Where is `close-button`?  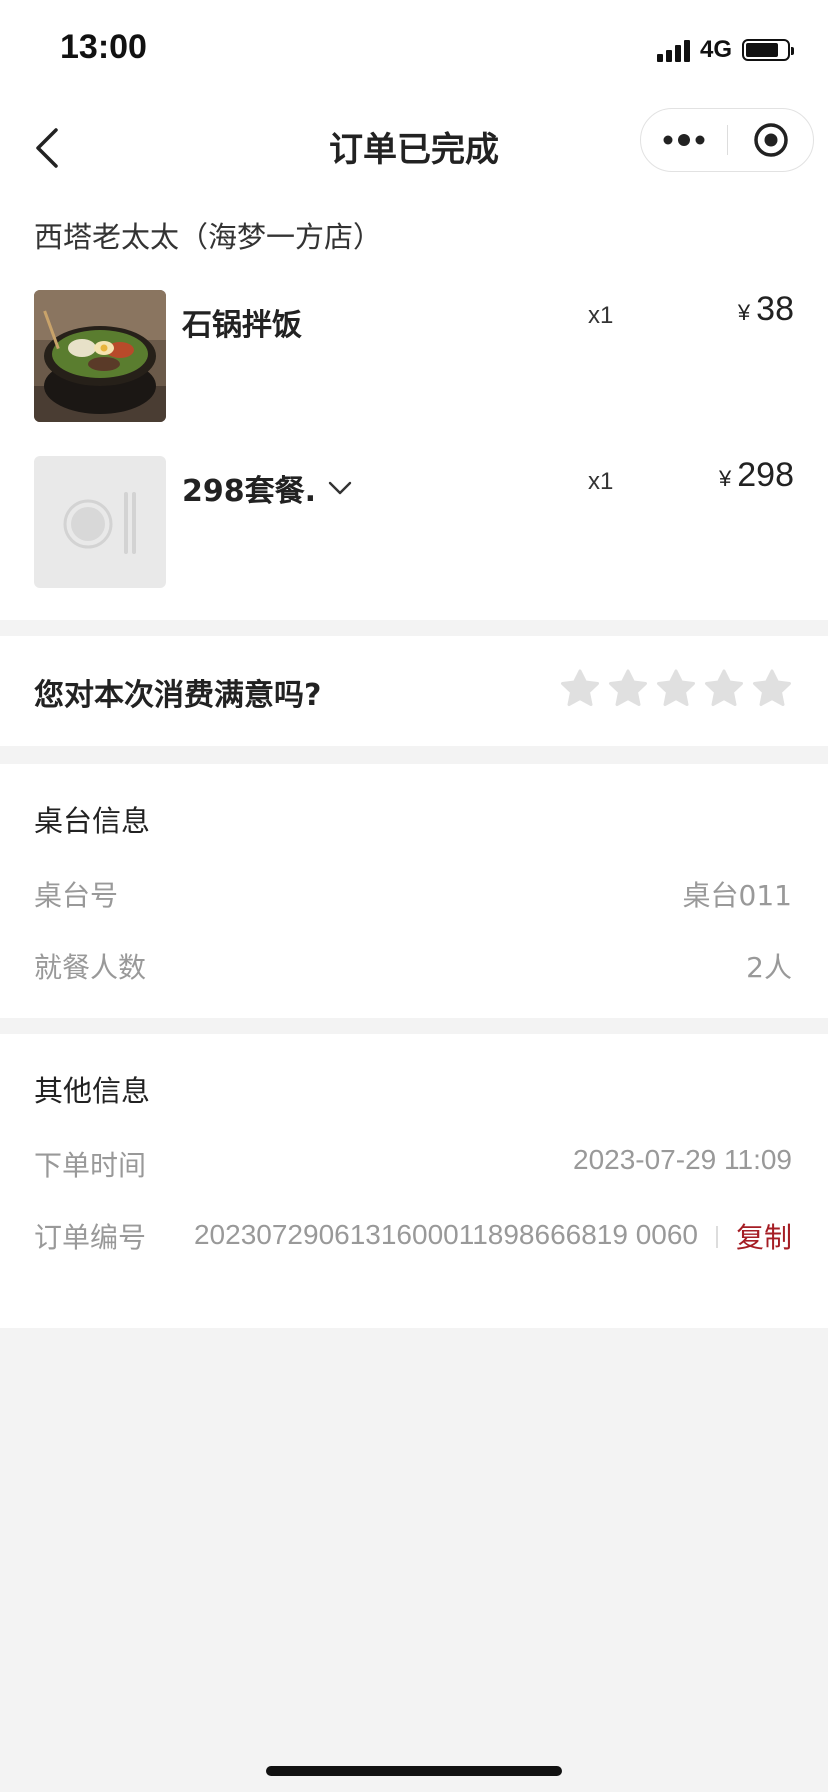 close-button is located at coordinates (771, 140).